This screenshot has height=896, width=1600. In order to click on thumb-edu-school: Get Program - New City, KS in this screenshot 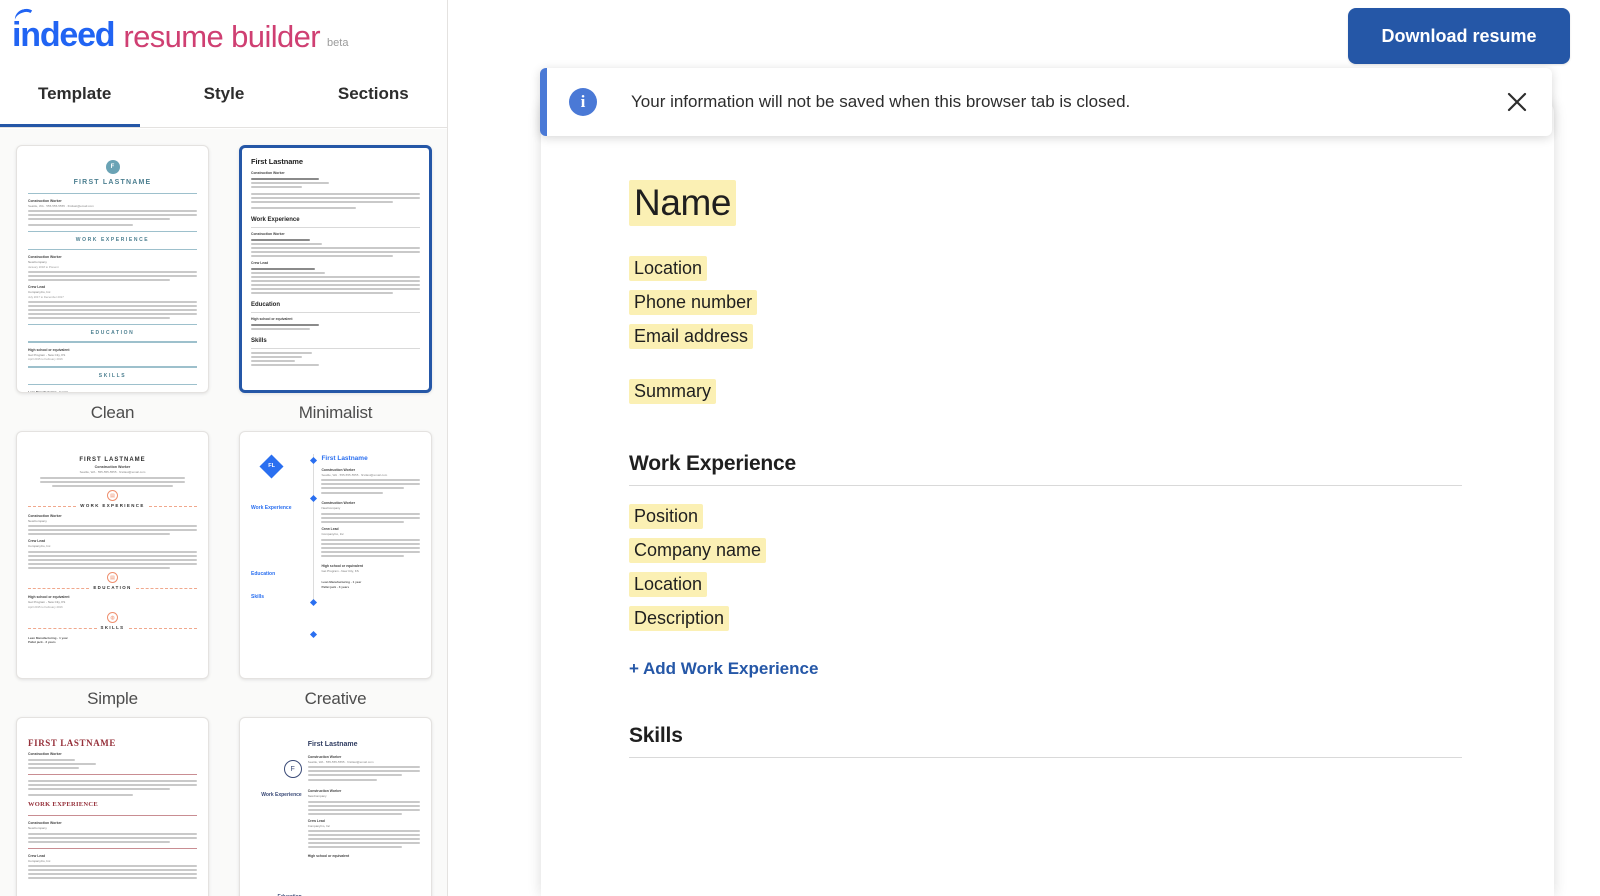, I will do `click(340, 570)`.